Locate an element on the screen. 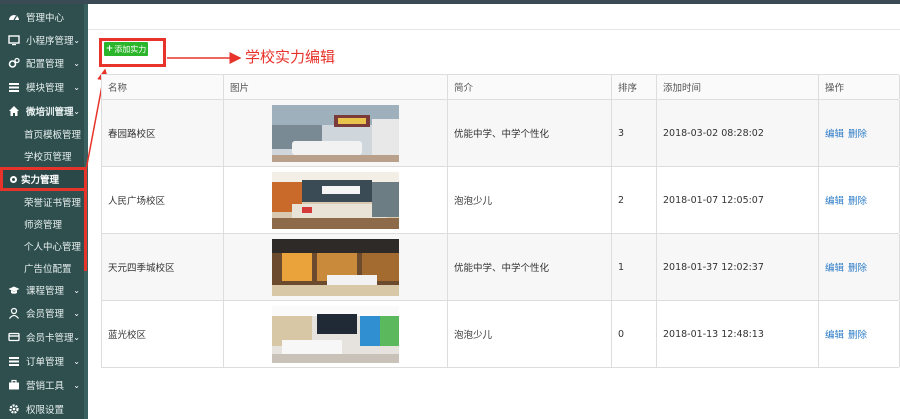 This screenshot has width=900, height=419. sidebar-subitem-label: 首页模板管理 is located at coordinates (53, 135).